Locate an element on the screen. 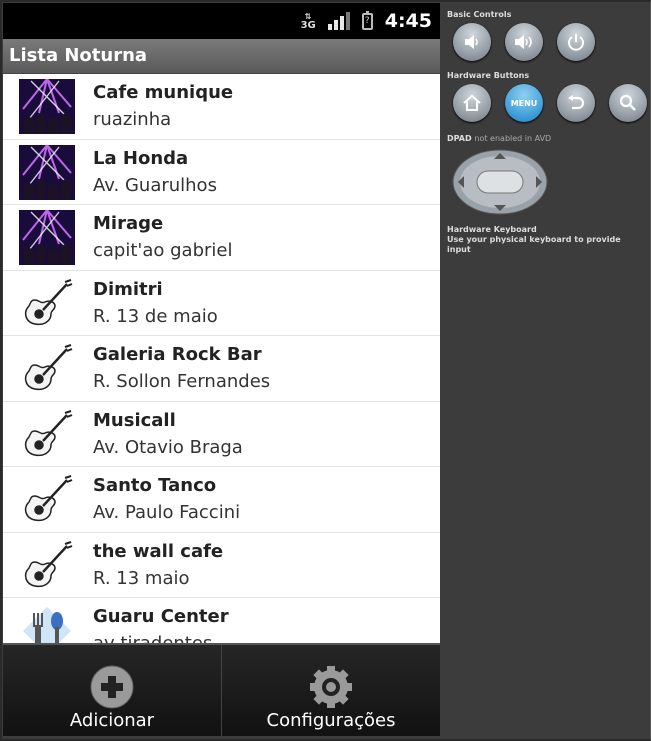 Image resolution: width=651 pixels, height=741 pixels. add-label: Adicionar is located at coordinates (112, 720).